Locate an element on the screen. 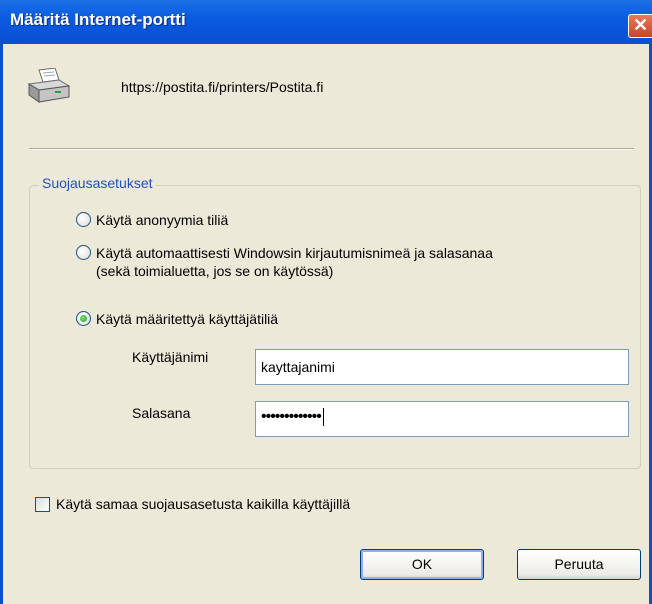 The image size is (652, 604). separator is located at coordinates (331, 149).